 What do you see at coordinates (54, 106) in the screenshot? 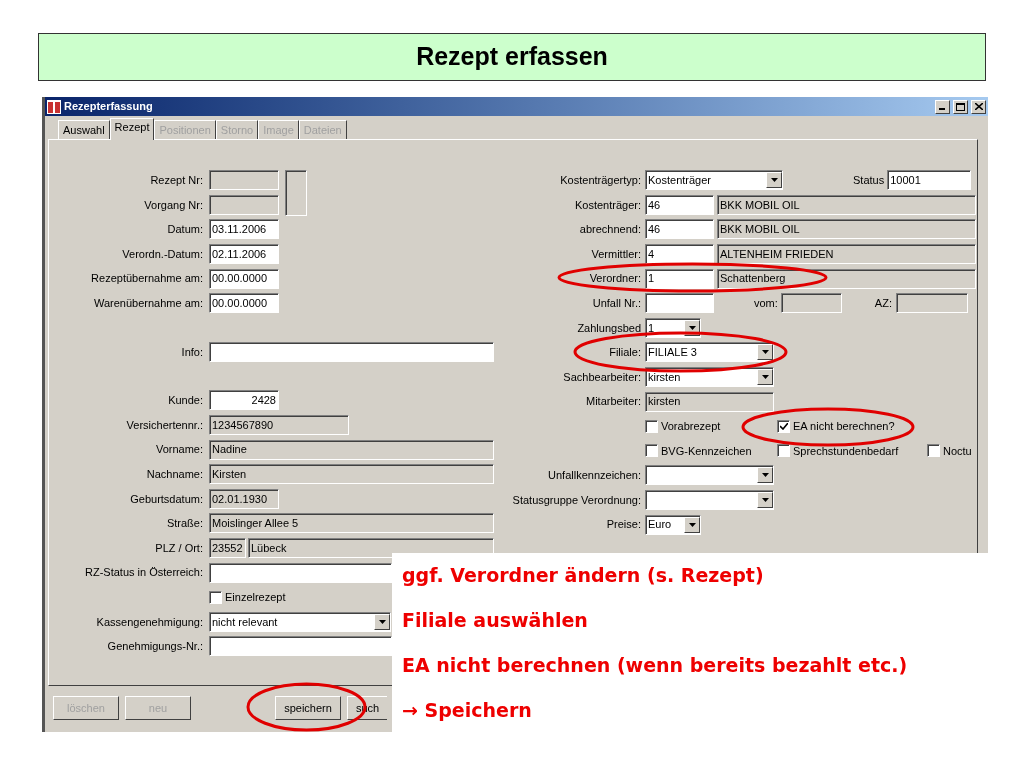
I see `app-icon` at bounding box center [54, 106].